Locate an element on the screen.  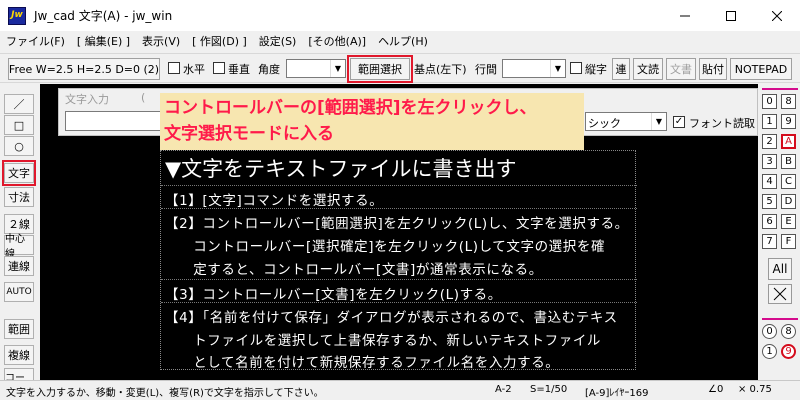
layer-9-active: 9 is located at coordinates (788, 351).